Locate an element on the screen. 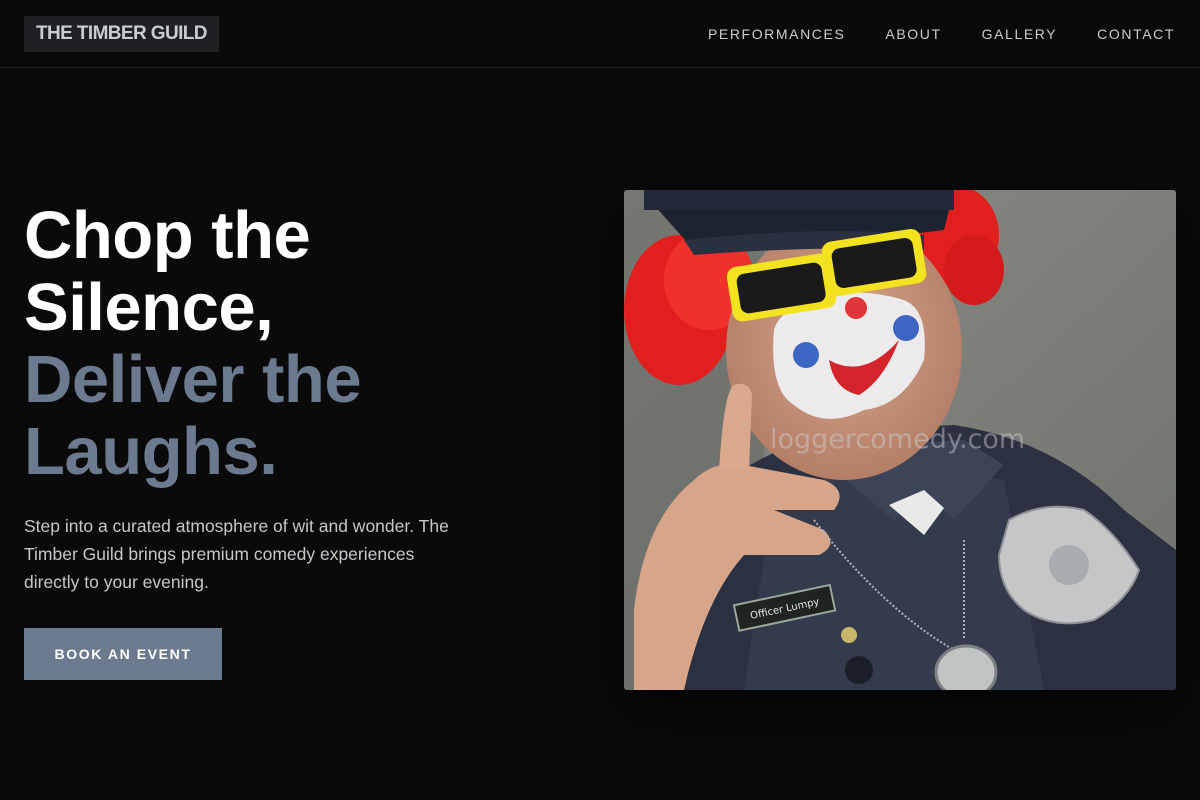  main-nav: PERFORMANCES ABOUT GALLERY CONTACT is located at coordinates (921, 34).